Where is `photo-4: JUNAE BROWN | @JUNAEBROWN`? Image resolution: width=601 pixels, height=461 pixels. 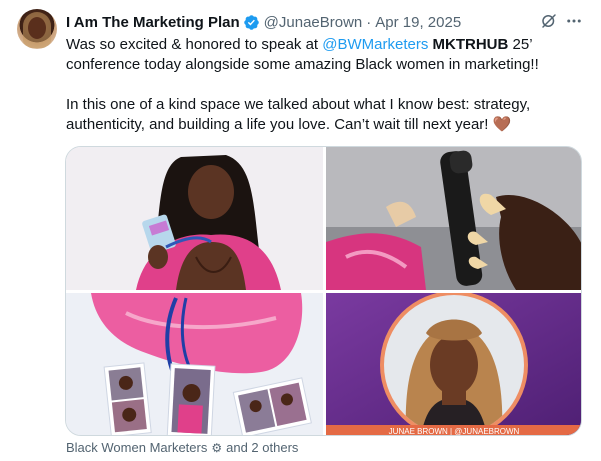
photo-4: JUNAE BROWN | @JUNAEBROWN is located at coordinates (453, 364).